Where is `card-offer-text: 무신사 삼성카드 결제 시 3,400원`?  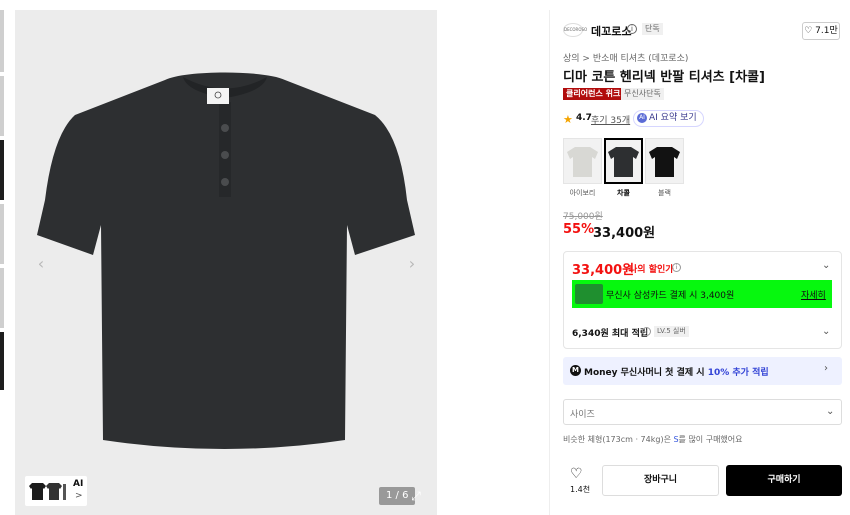
card-offer-text: 무신사 삼성카드 결제 시 3,400원 is located at coordinates (670, 296).